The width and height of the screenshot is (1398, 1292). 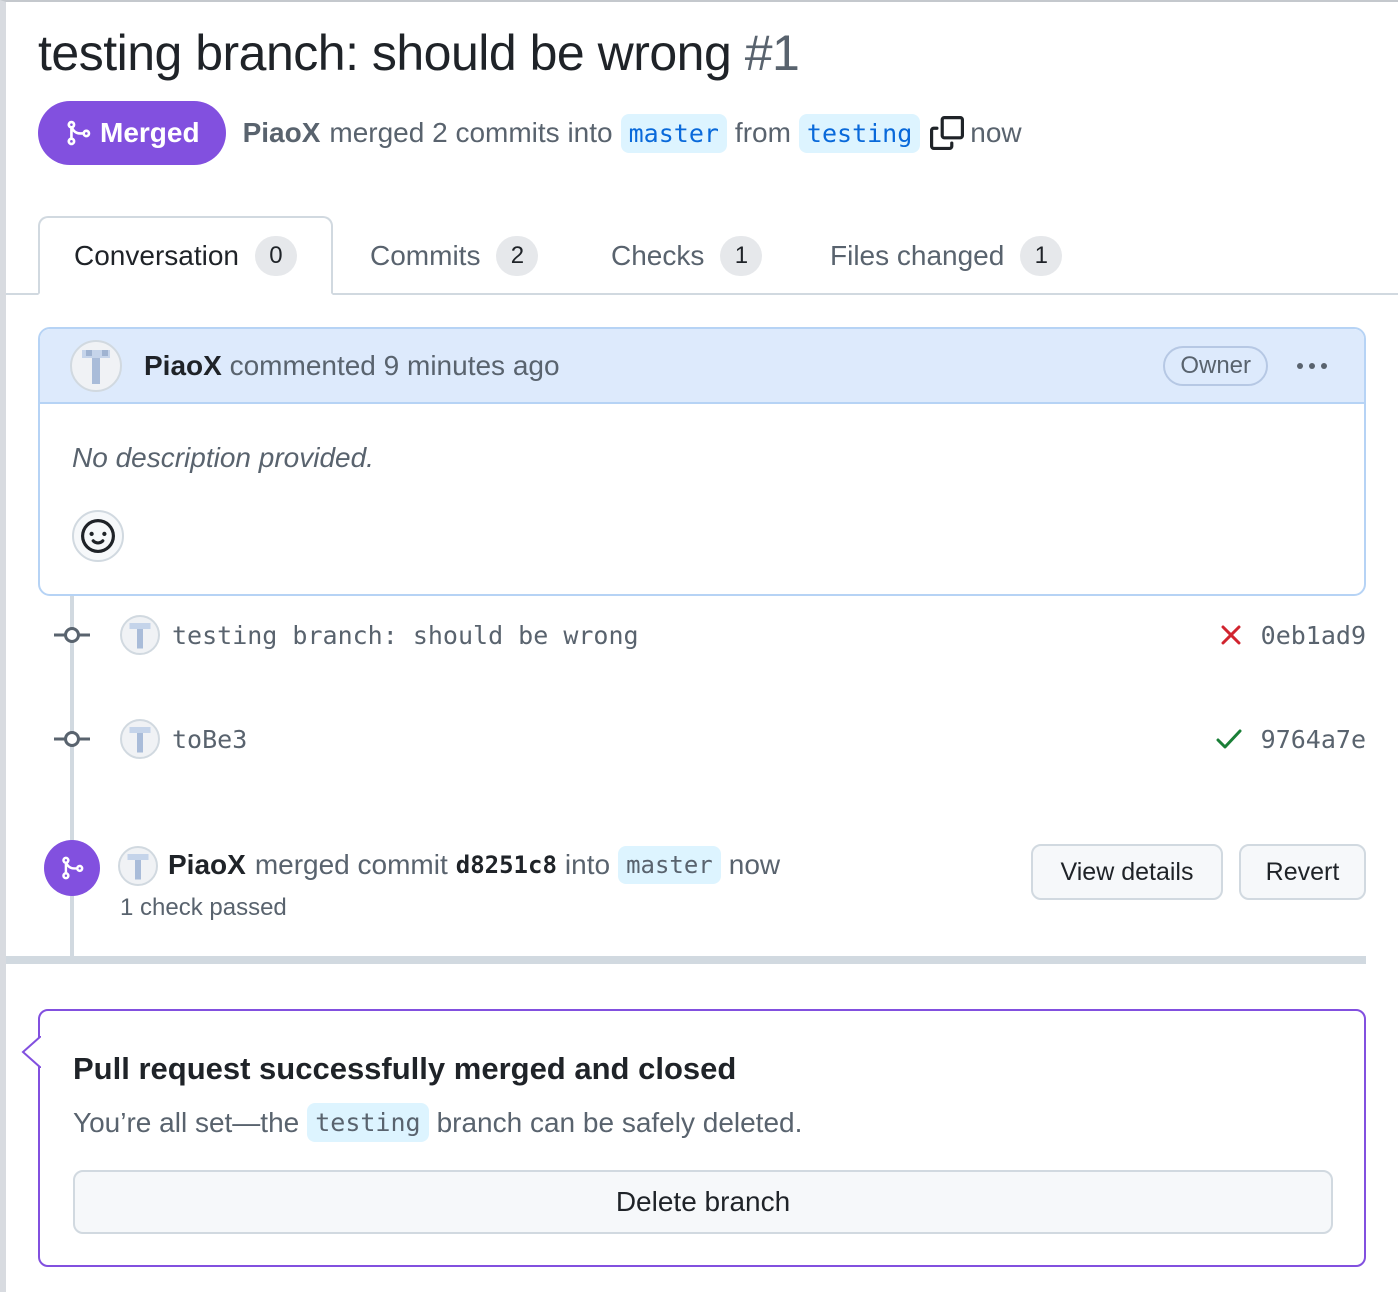 What do you see at coordinates (710, 635) in the screenshot?
I see `commit-item: testing branch: should be wrong 0eb1ad9` at bounding box center [710, 635].